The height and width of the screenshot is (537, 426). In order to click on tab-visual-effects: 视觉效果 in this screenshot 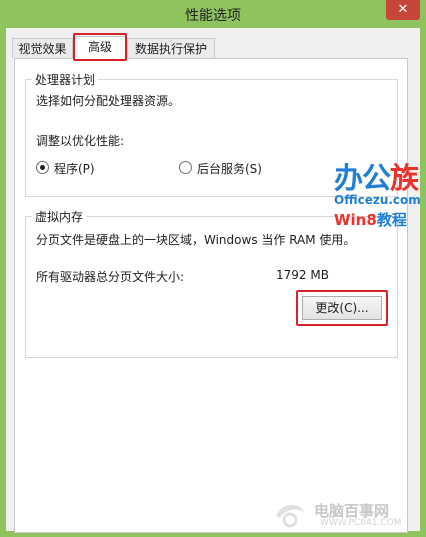, I will do `click(42, 48)`.